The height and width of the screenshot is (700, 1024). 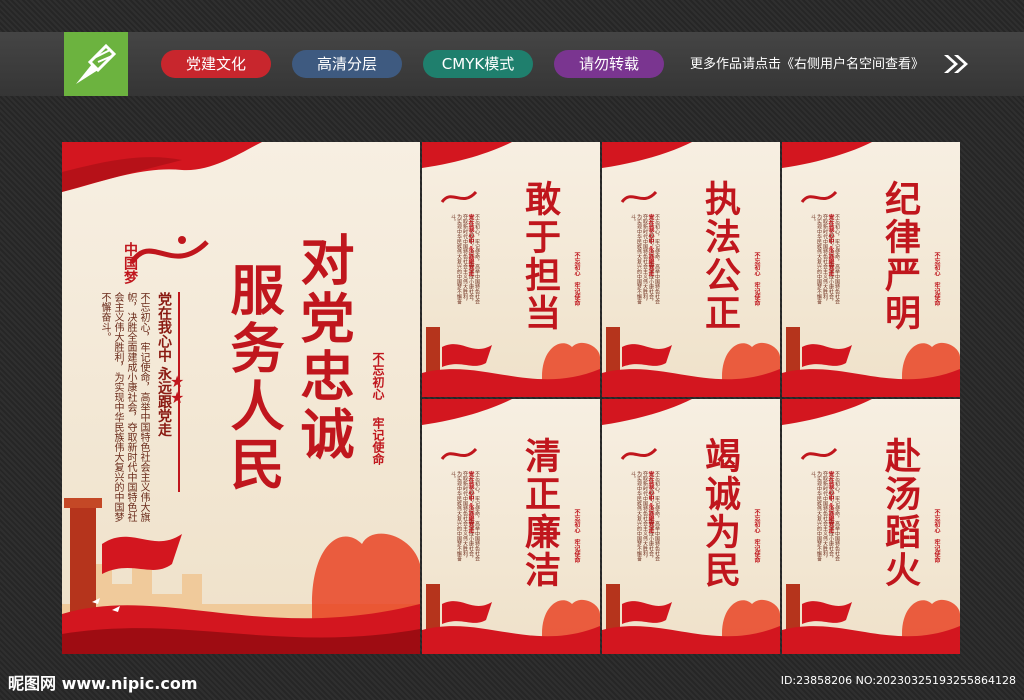 What do you see at coordinates (900, 256) in the screenshot?
I see `poster-title: 纪律严明` at bounding box center [900, 256].